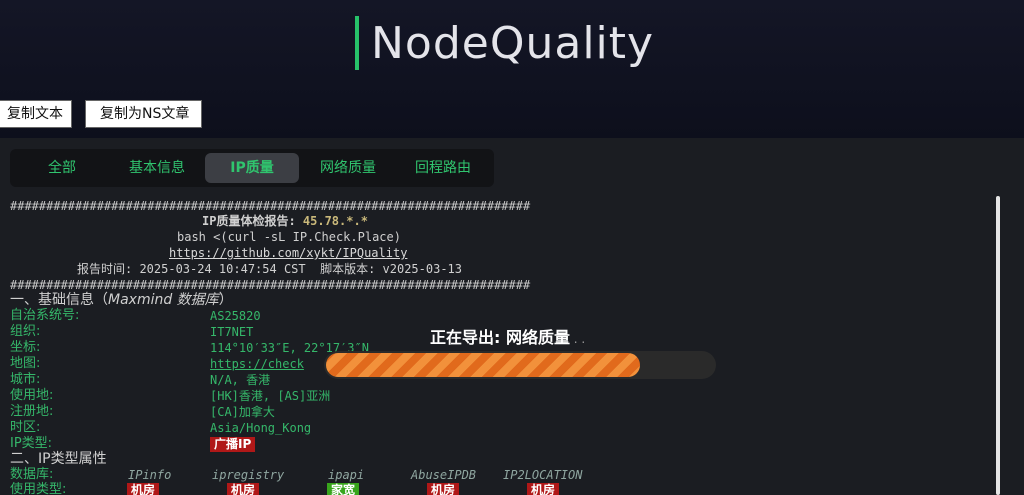 The height and width of the screenshot is (495, 1024). I want to click on field-label-ip-type: IP类型:, so click(31, 443).